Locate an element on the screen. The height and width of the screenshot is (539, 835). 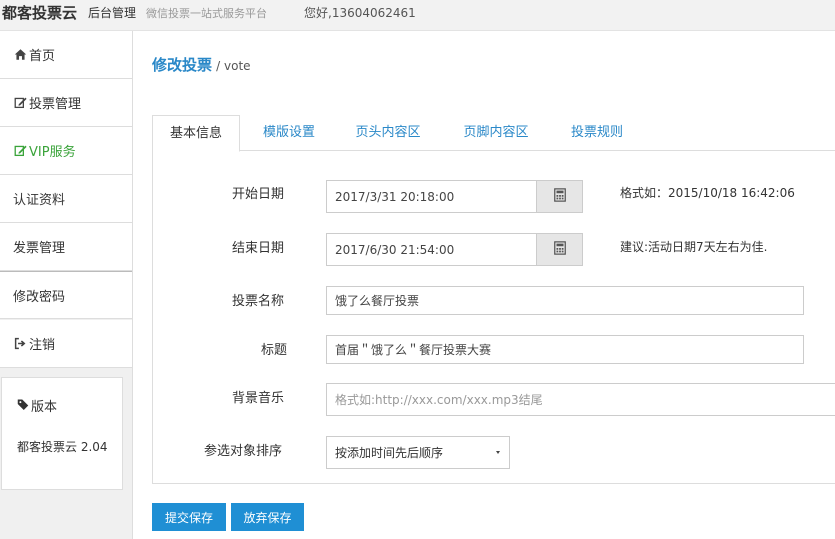
tab-basic-info: 基本信息 is located at coordinates (196, 133).